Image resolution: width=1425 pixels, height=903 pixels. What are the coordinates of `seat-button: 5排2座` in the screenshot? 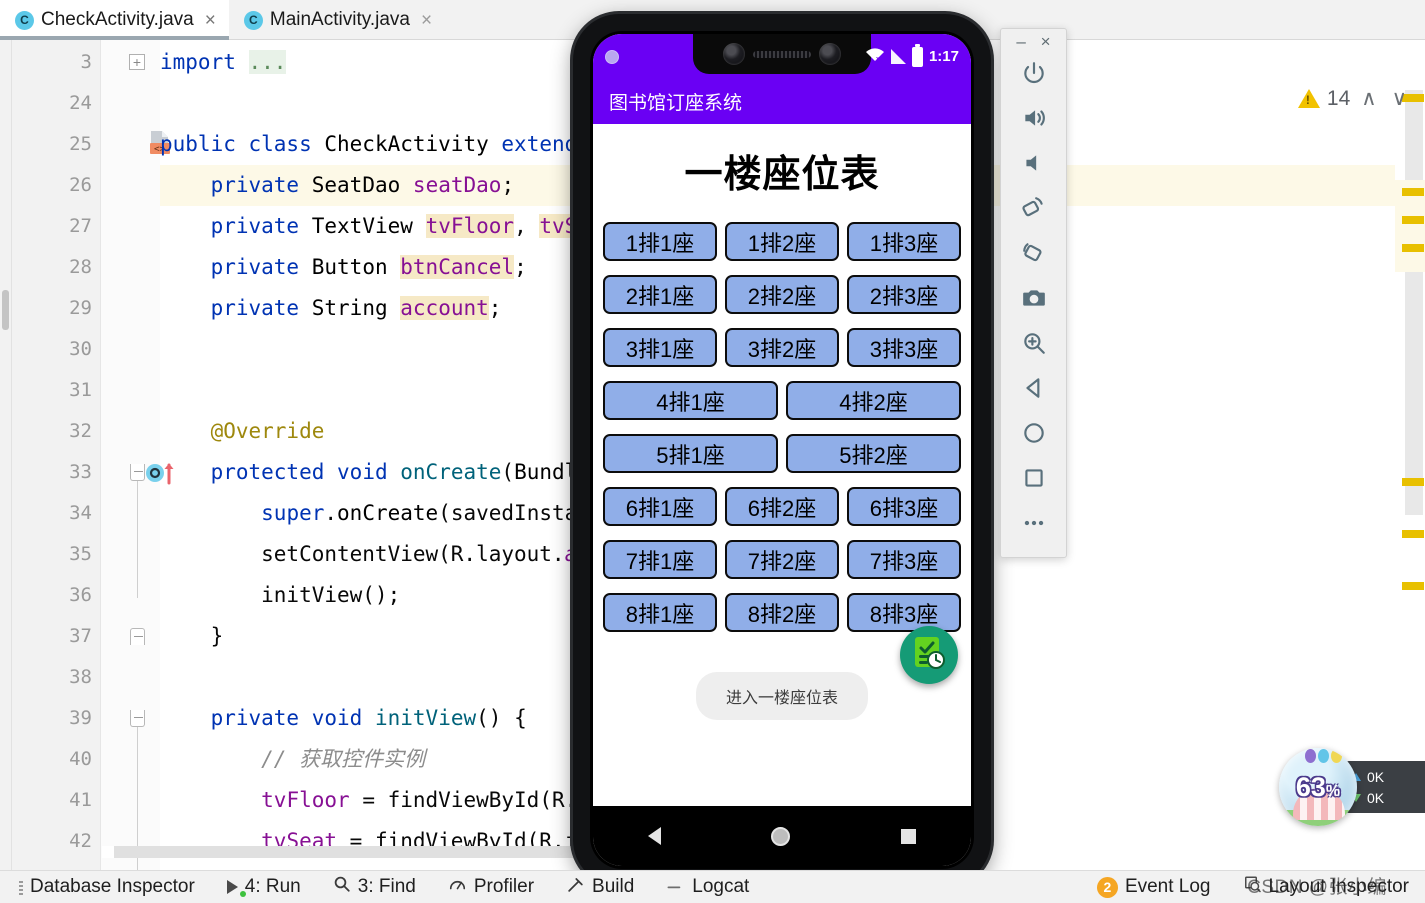 It's located at (873, 453).